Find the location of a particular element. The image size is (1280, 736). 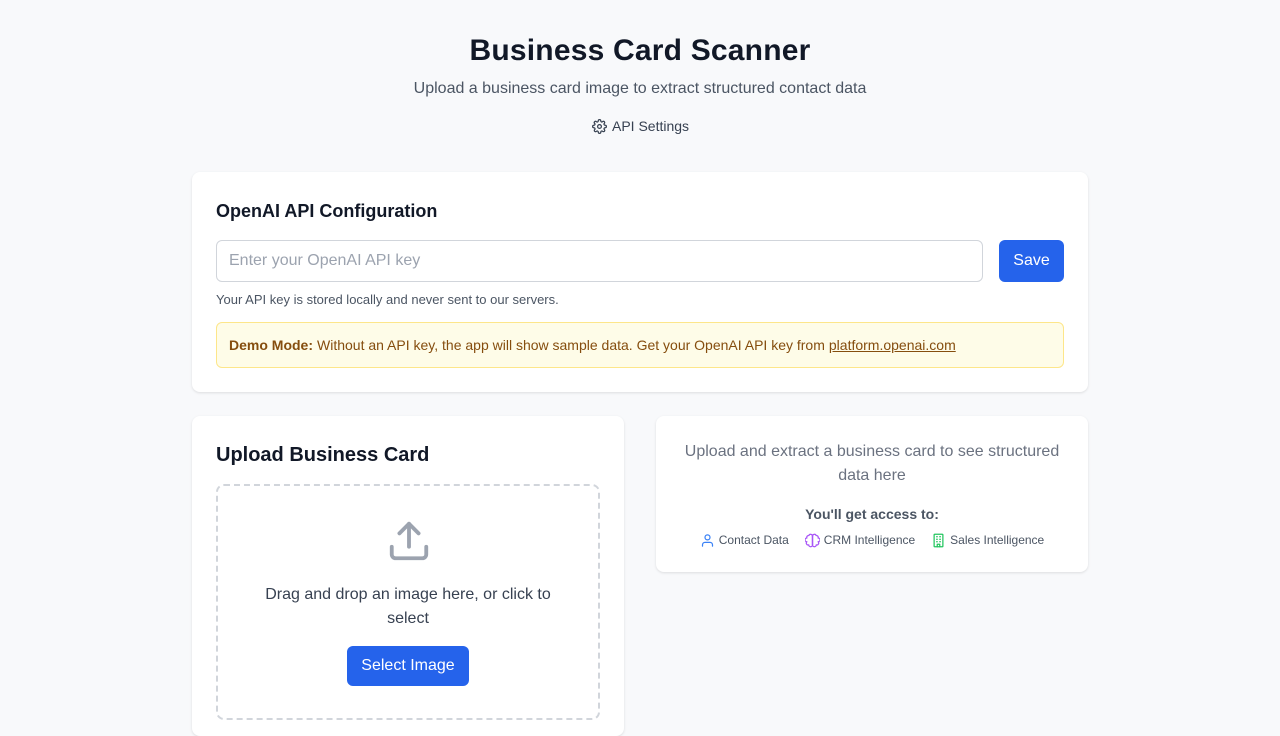

gear-icon is located at coordinates (599, 126).